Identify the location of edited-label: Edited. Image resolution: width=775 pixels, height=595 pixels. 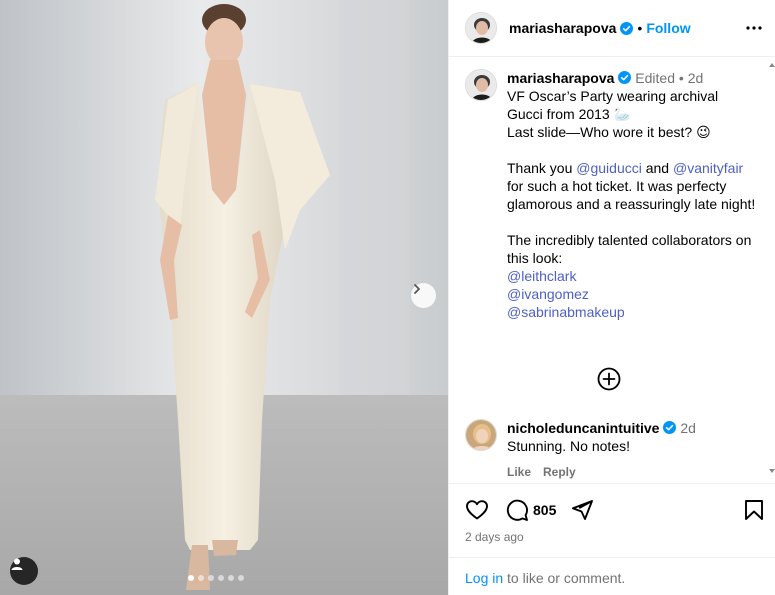
(655, 78).